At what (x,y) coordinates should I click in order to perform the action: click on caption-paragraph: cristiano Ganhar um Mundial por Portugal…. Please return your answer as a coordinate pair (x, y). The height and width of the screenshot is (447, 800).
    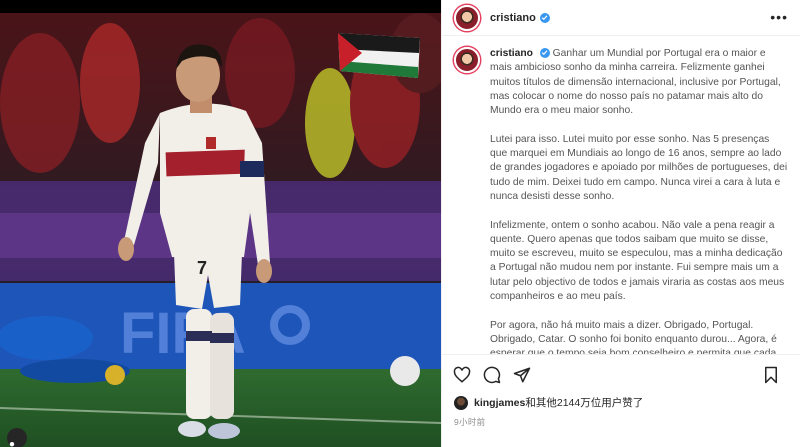
    Looking at the image, I should click on (639, 82).